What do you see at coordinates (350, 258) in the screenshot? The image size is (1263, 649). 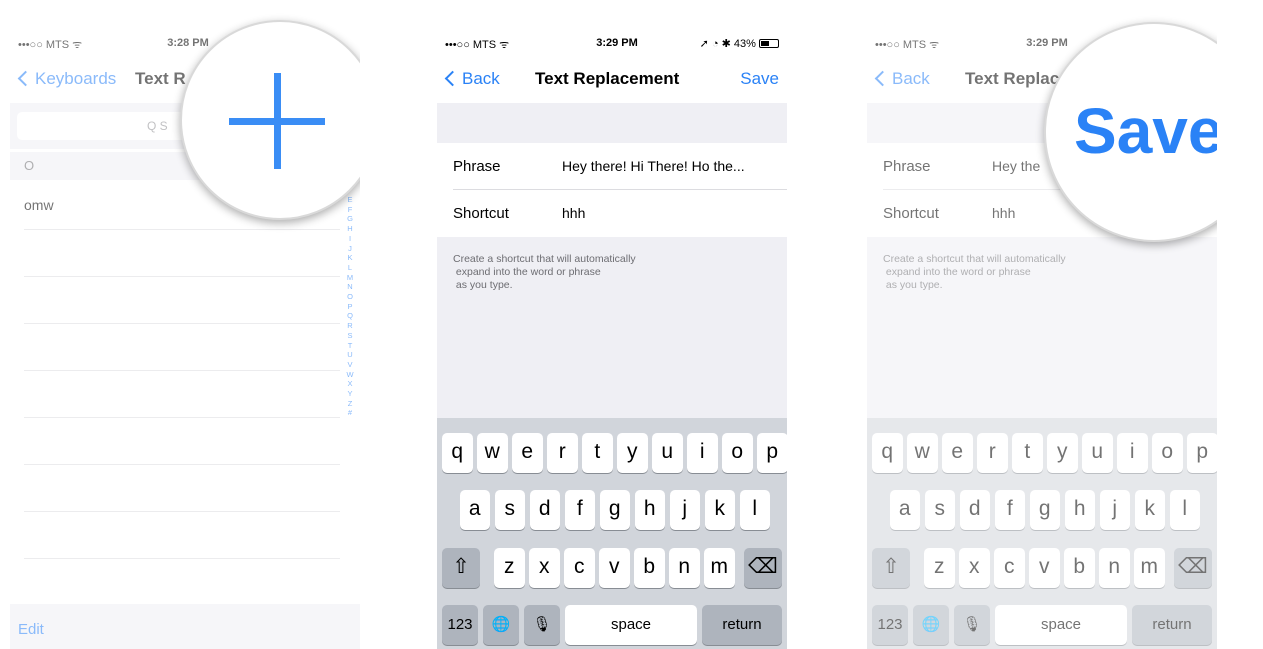 I see `index-letter: K` at bounding box center [350, 258].